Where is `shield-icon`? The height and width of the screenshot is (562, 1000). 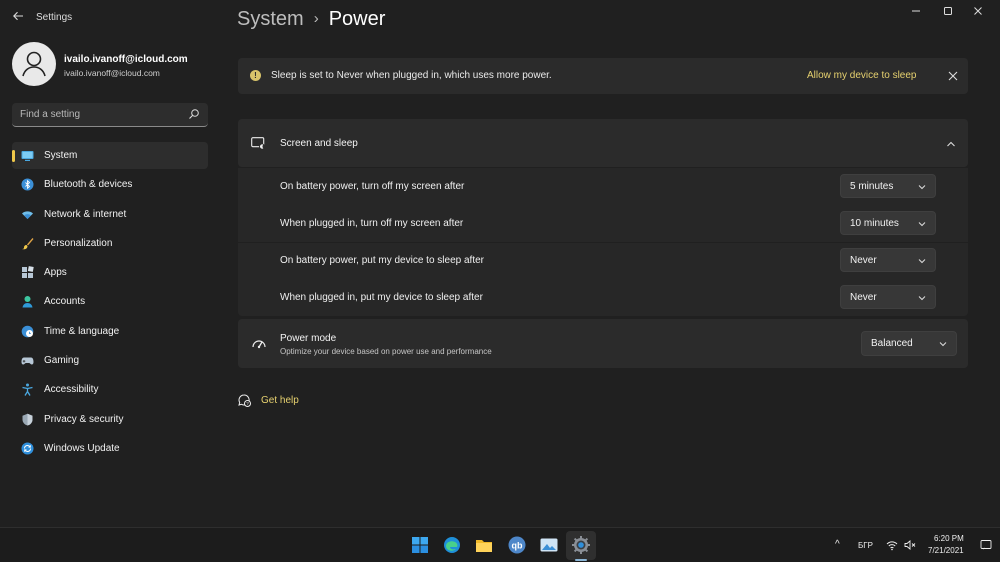 shield-icon is located at coordinates (27, 419).